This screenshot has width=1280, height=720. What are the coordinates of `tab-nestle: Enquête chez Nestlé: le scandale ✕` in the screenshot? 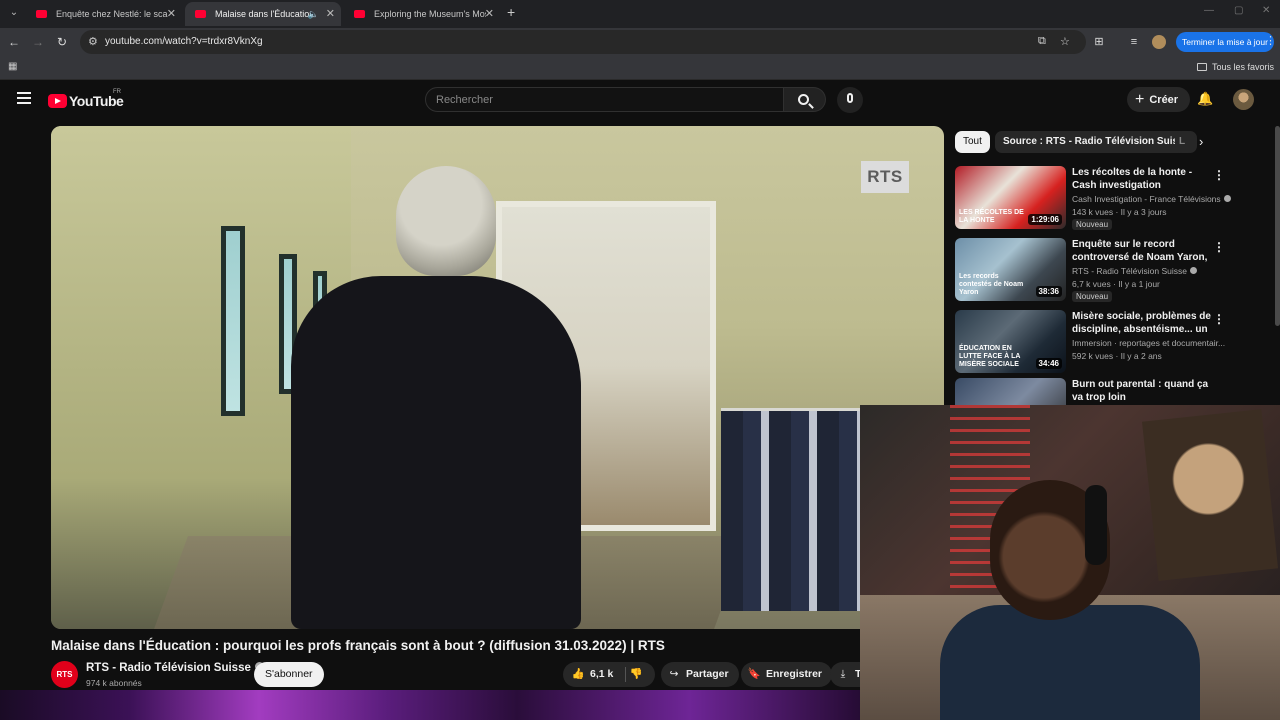 It's located at (104, 14).